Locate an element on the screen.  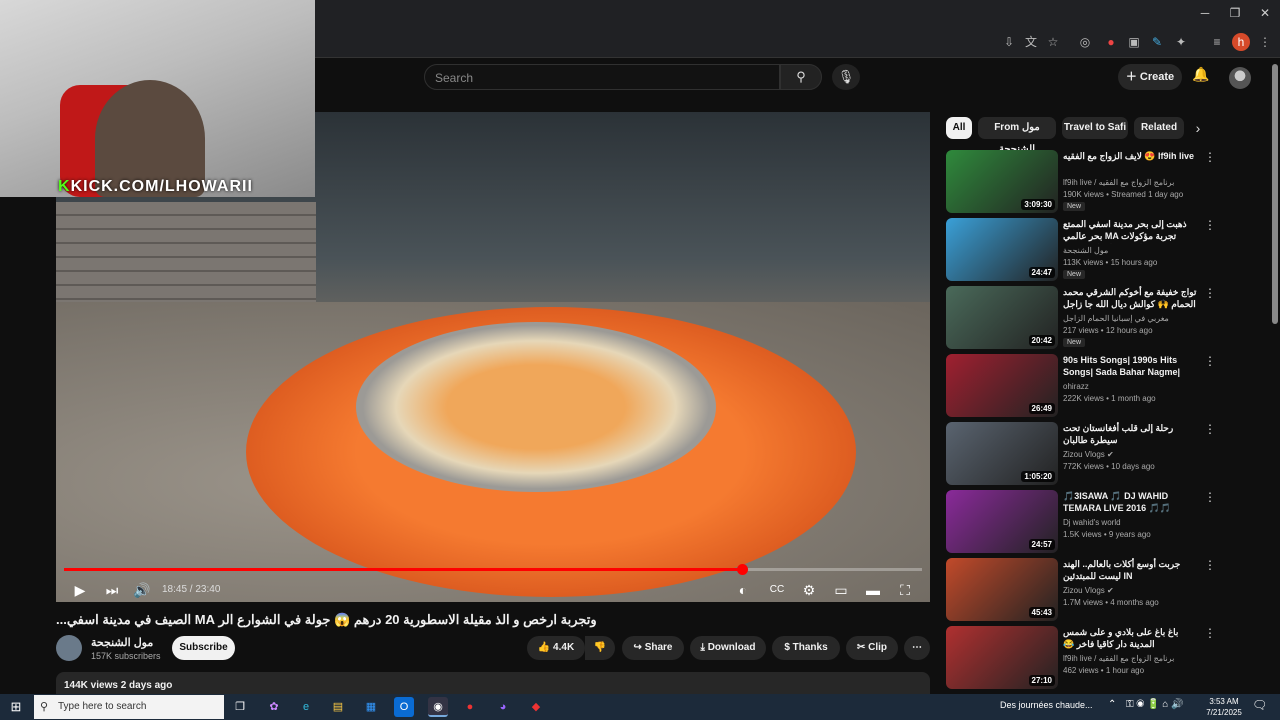
chip-from-channel: From مول الشنجحة is located at coordinates (1017, 136).